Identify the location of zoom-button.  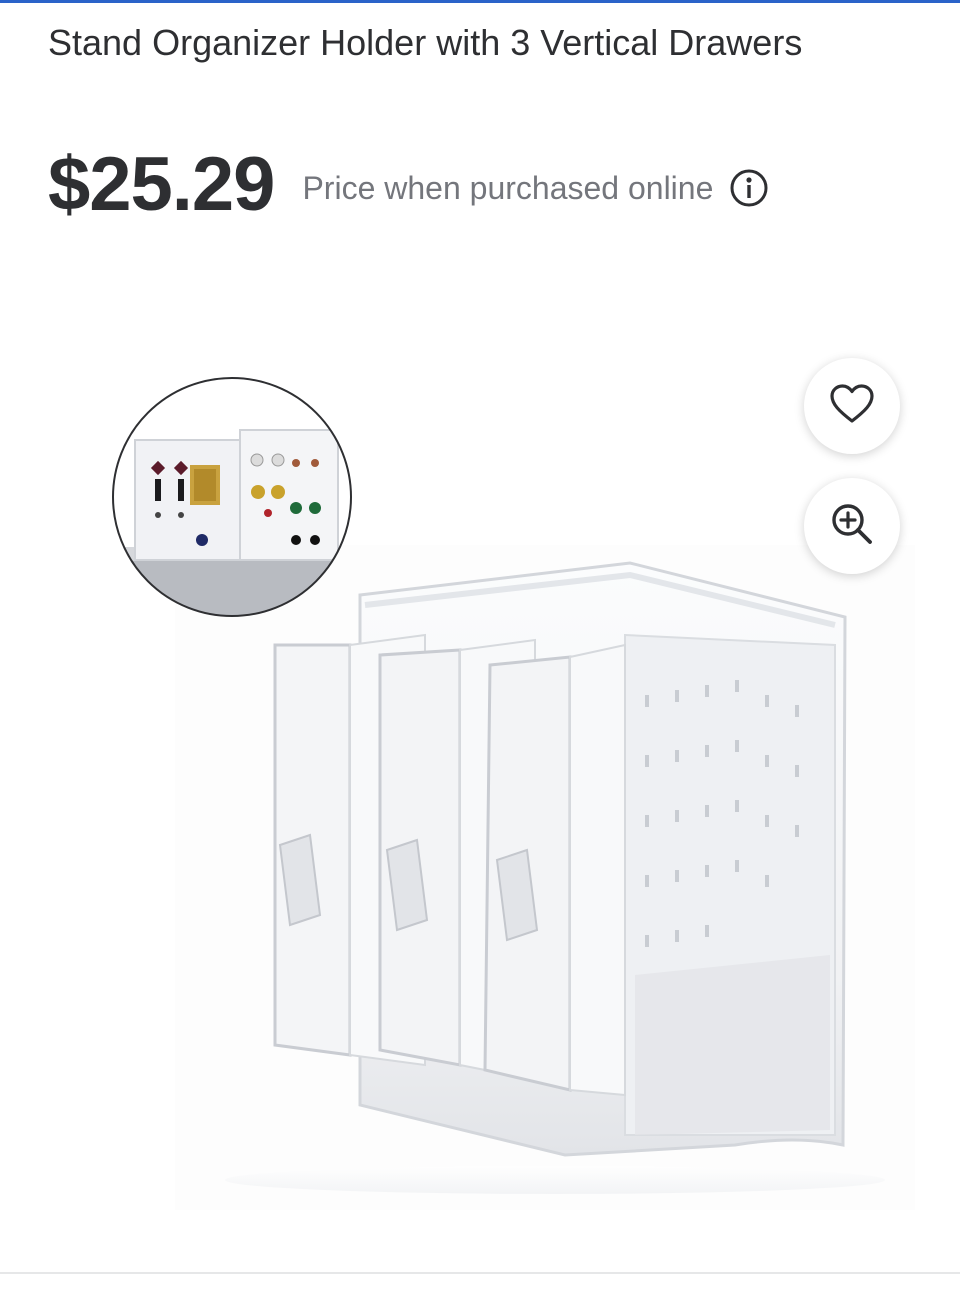
(852, 526).